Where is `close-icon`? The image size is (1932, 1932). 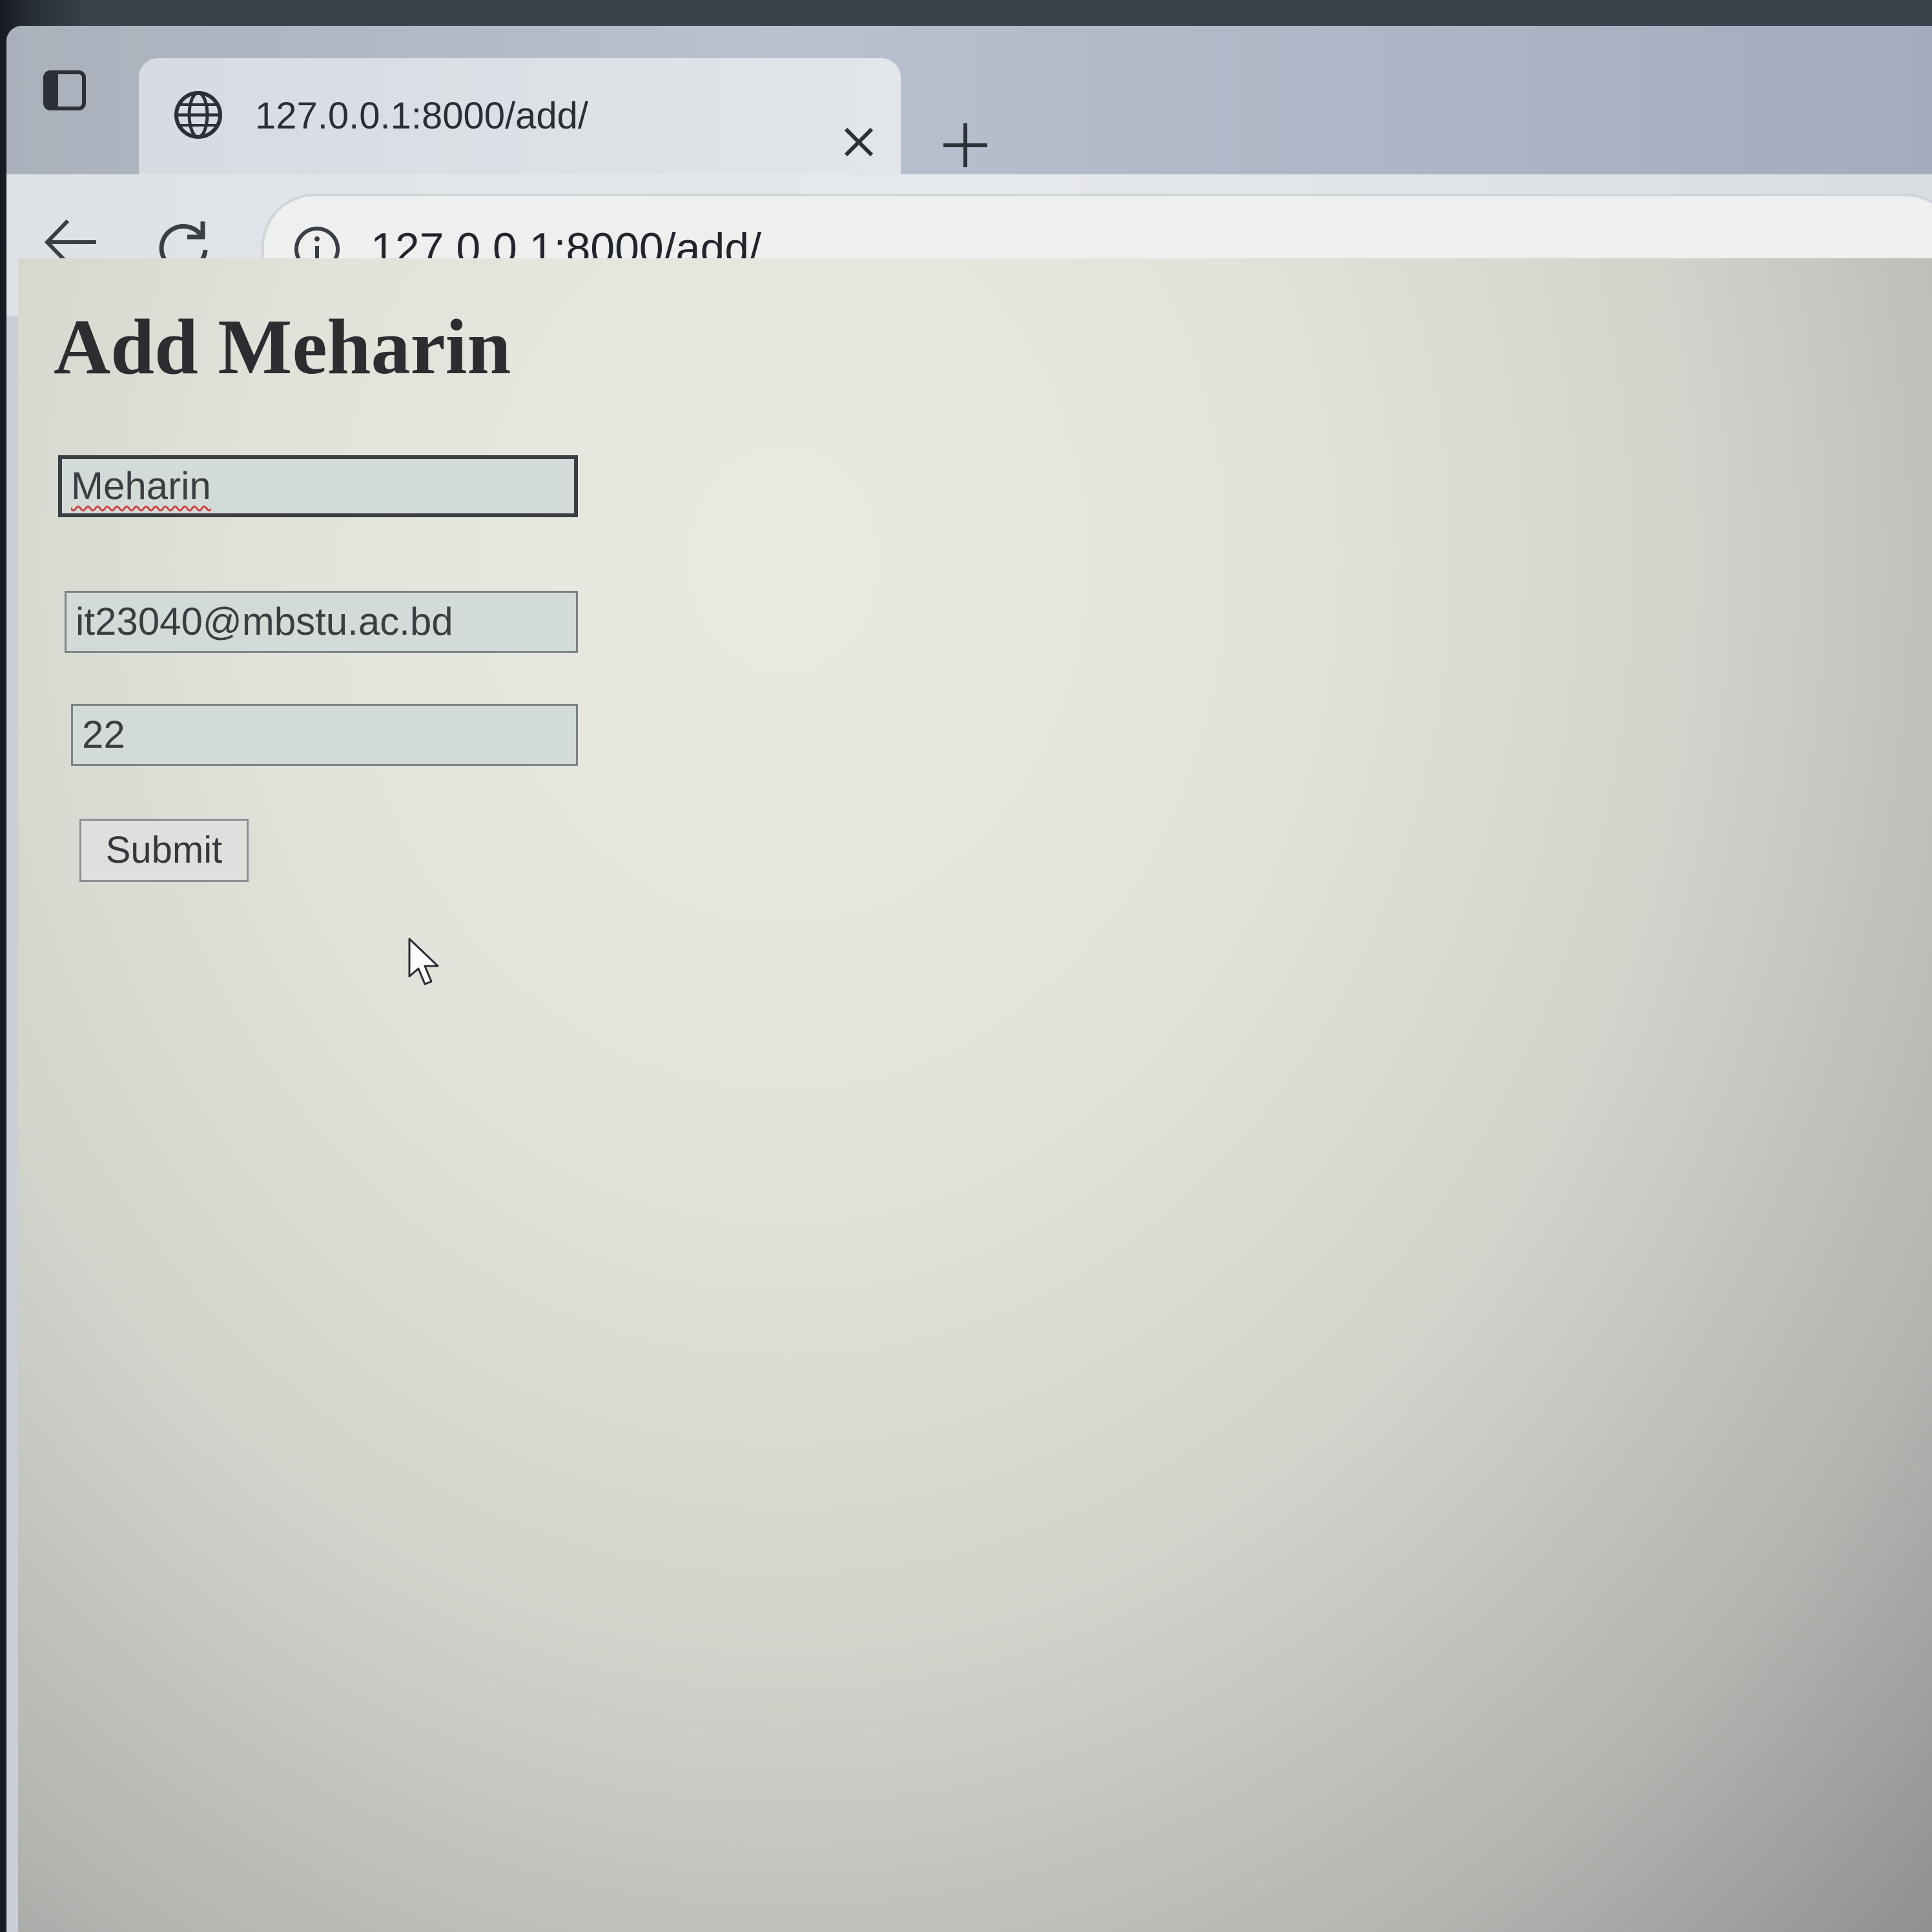
close-icon is located at coordinates (859, 142).